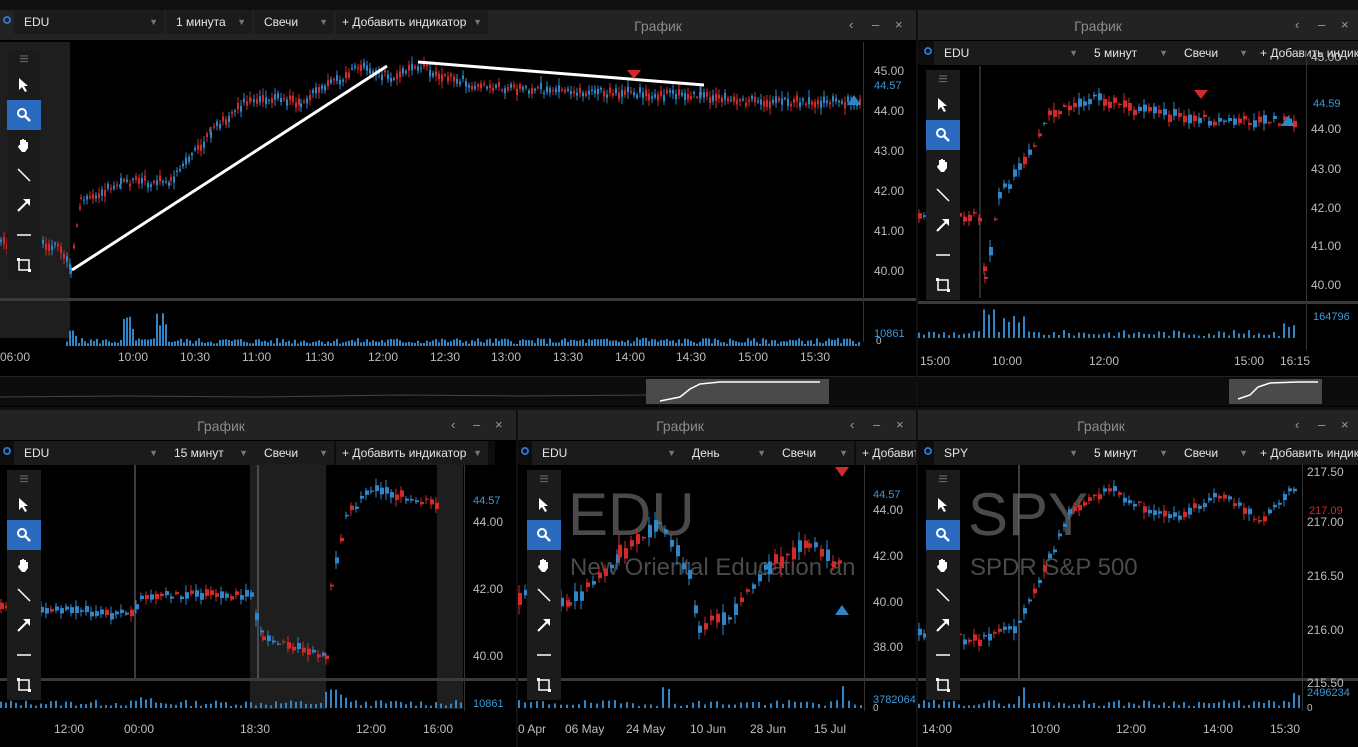 Image resolution: width=1358 pixels, height=747 pixels. What do you see at coordinates (209, 453) in the screenshot?
I see `interval-select: 15 минут ▼` at bounding box center [209, 453].